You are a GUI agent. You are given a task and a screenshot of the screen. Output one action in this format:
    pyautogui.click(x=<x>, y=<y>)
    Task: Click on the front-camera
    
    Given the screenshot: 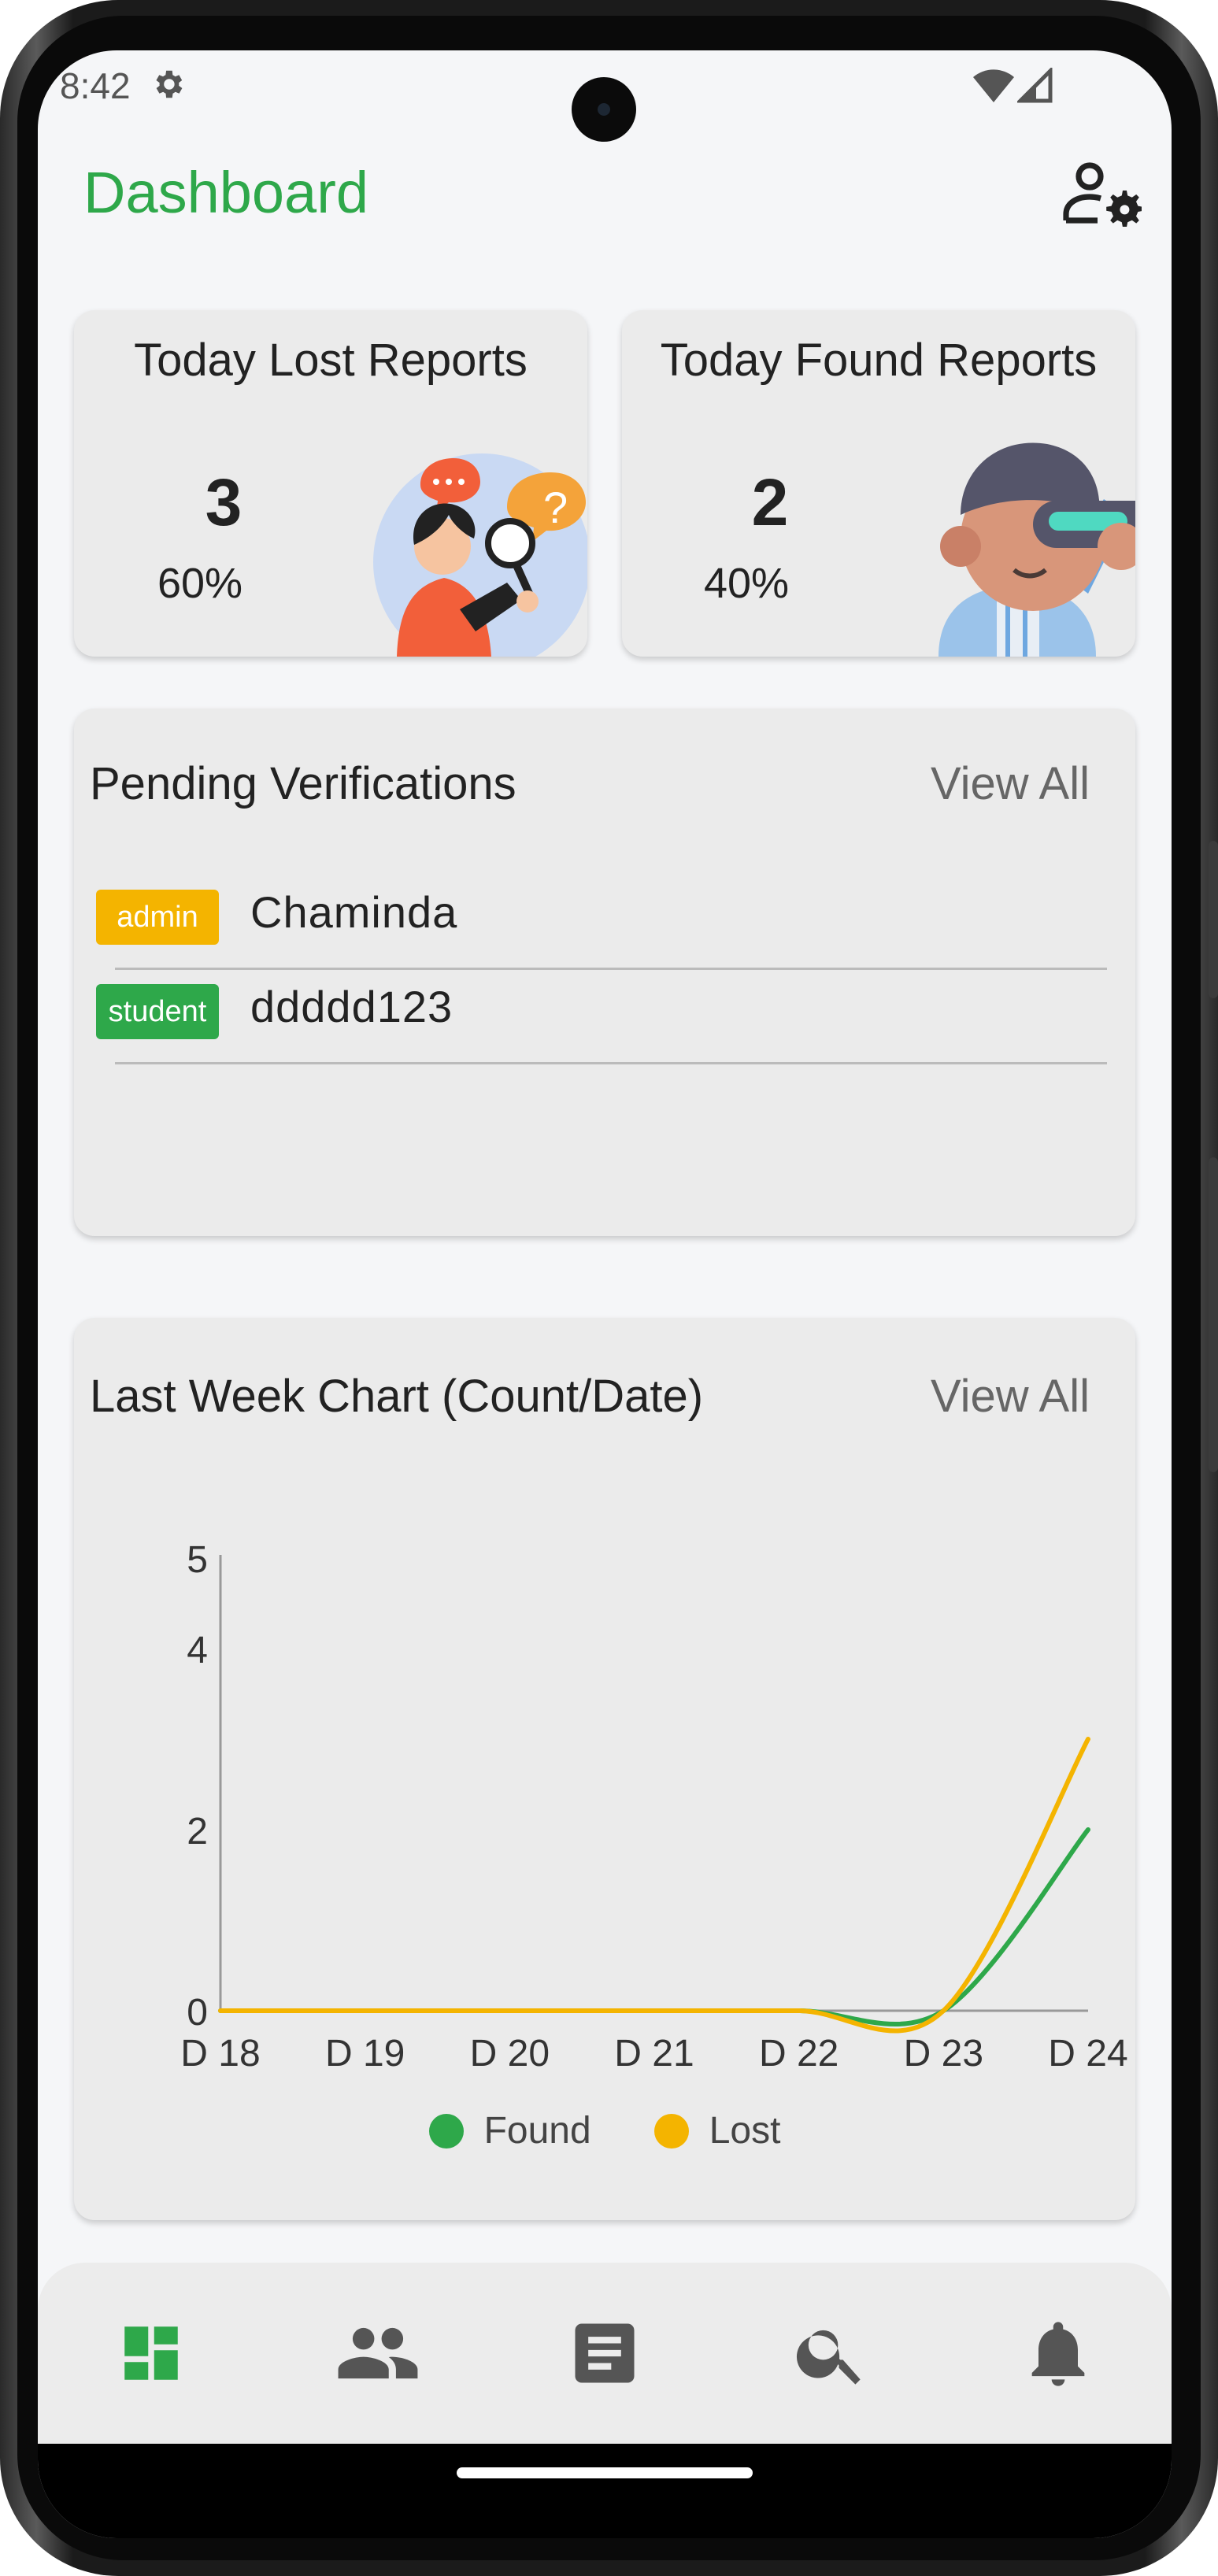 What is the action you would take?
    pyautogui.click(x=604, y=109)
    